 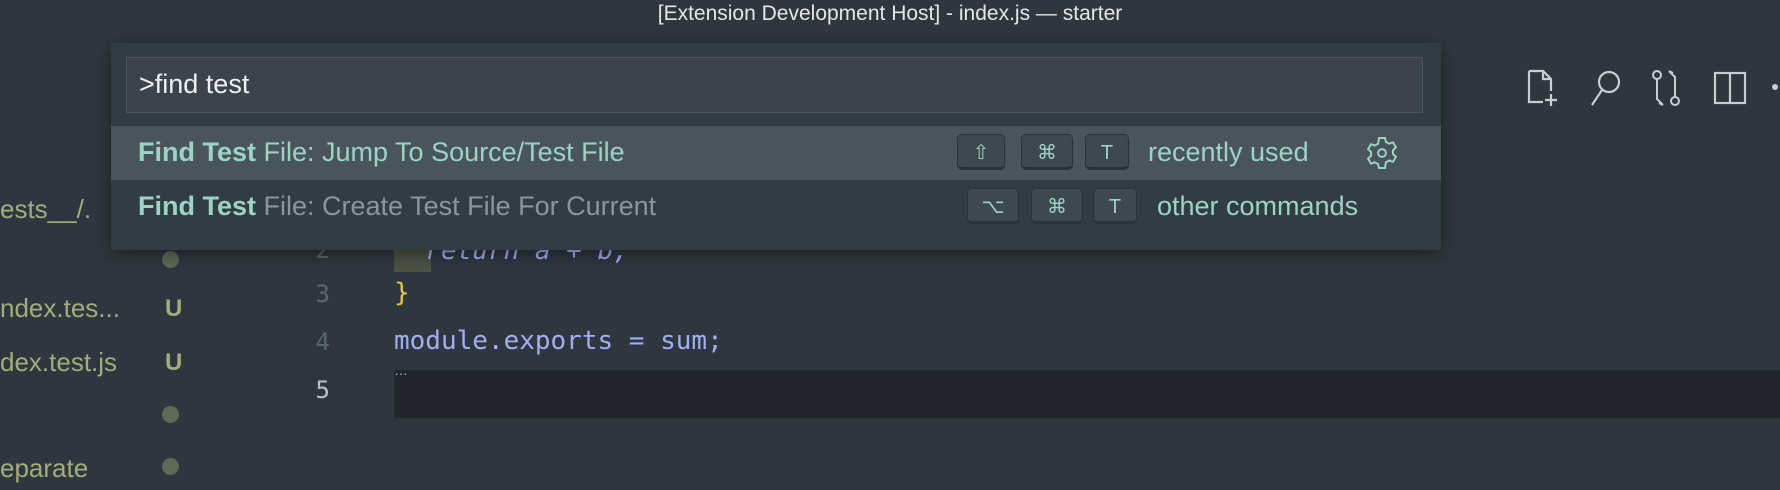 I want to click on other-commands-label: other commands, so click(x=1258, y=206).